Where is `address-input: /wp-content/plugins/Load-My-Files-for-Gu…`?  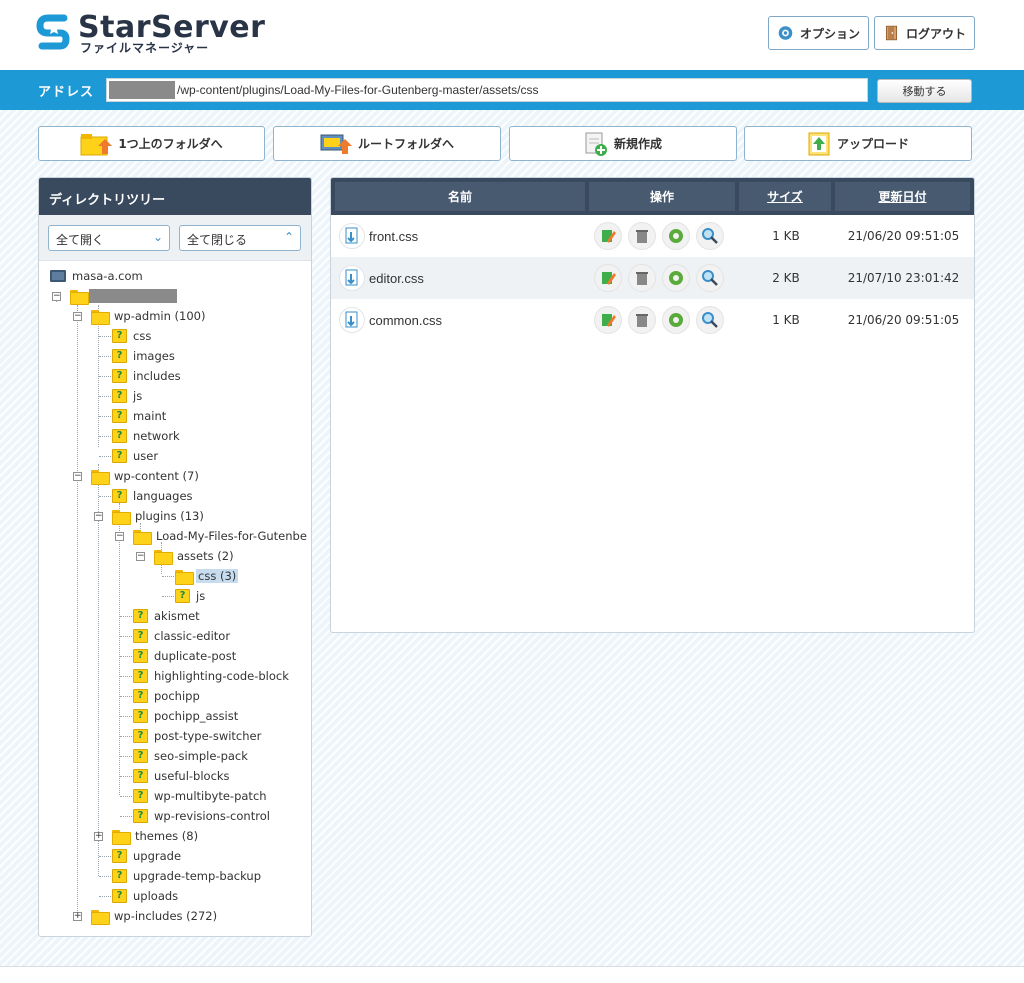 address-input: /wp-content/plugins/Load-My-Files-for-Gu… is located at coordinates (487, 90).